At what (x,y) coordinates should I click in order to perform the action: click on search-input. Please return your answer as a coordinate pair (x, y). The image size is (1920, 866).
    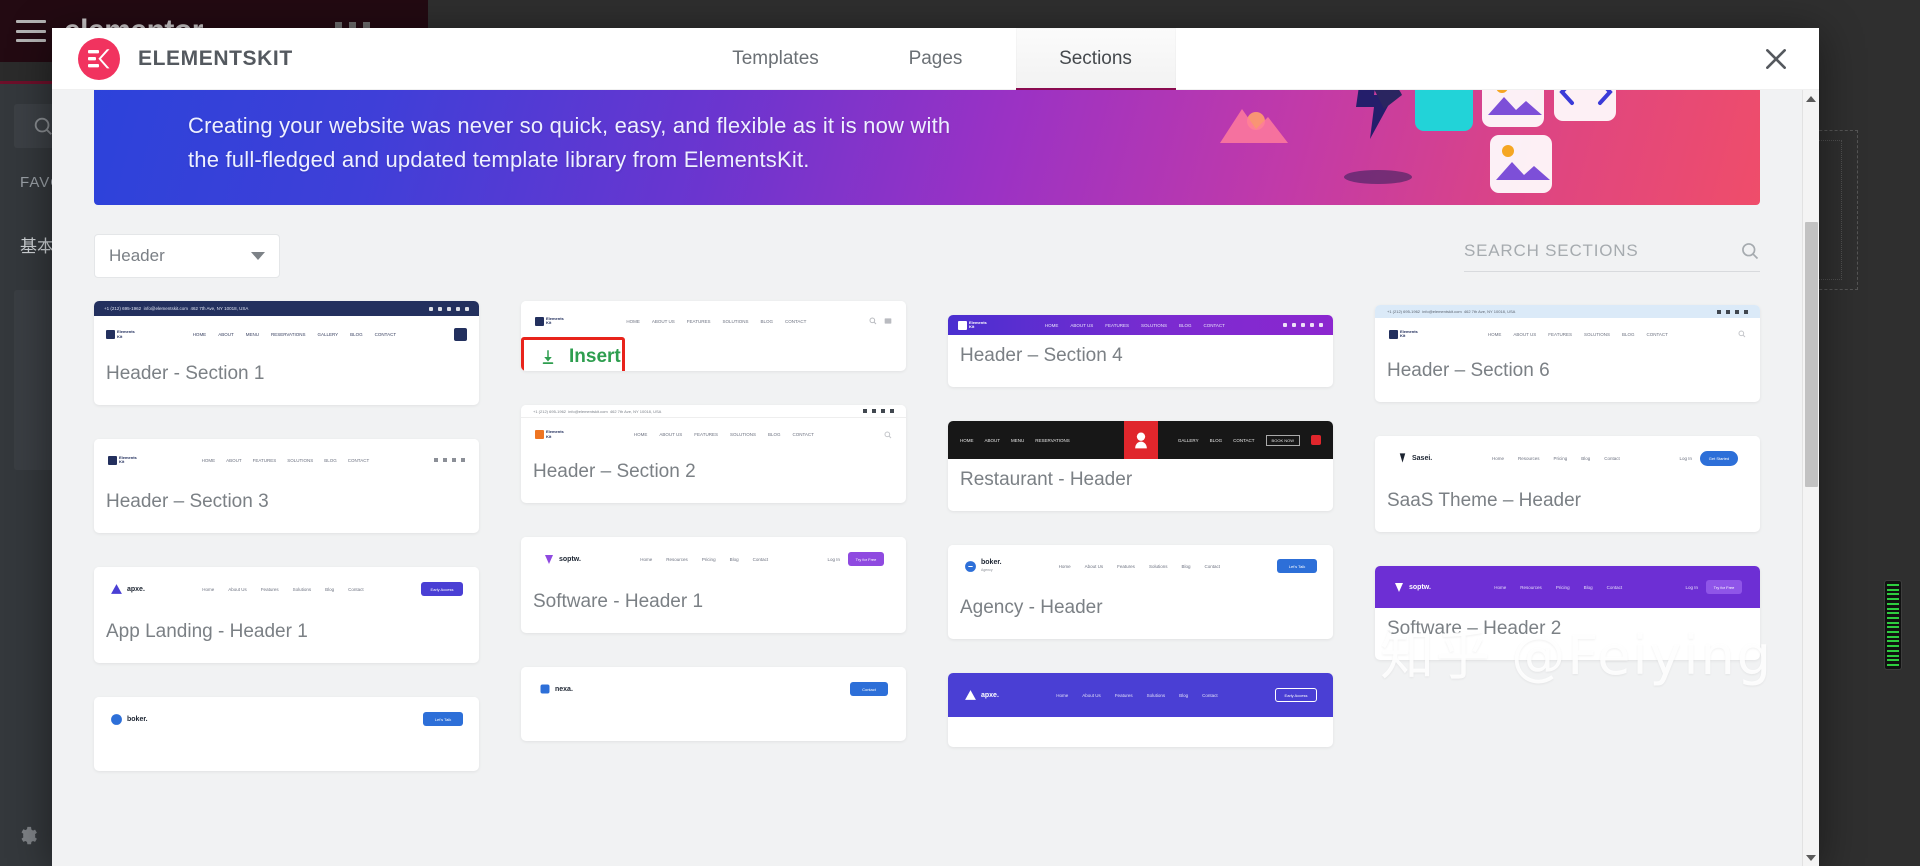
    Looking at the image, I should click on (1584, 250).